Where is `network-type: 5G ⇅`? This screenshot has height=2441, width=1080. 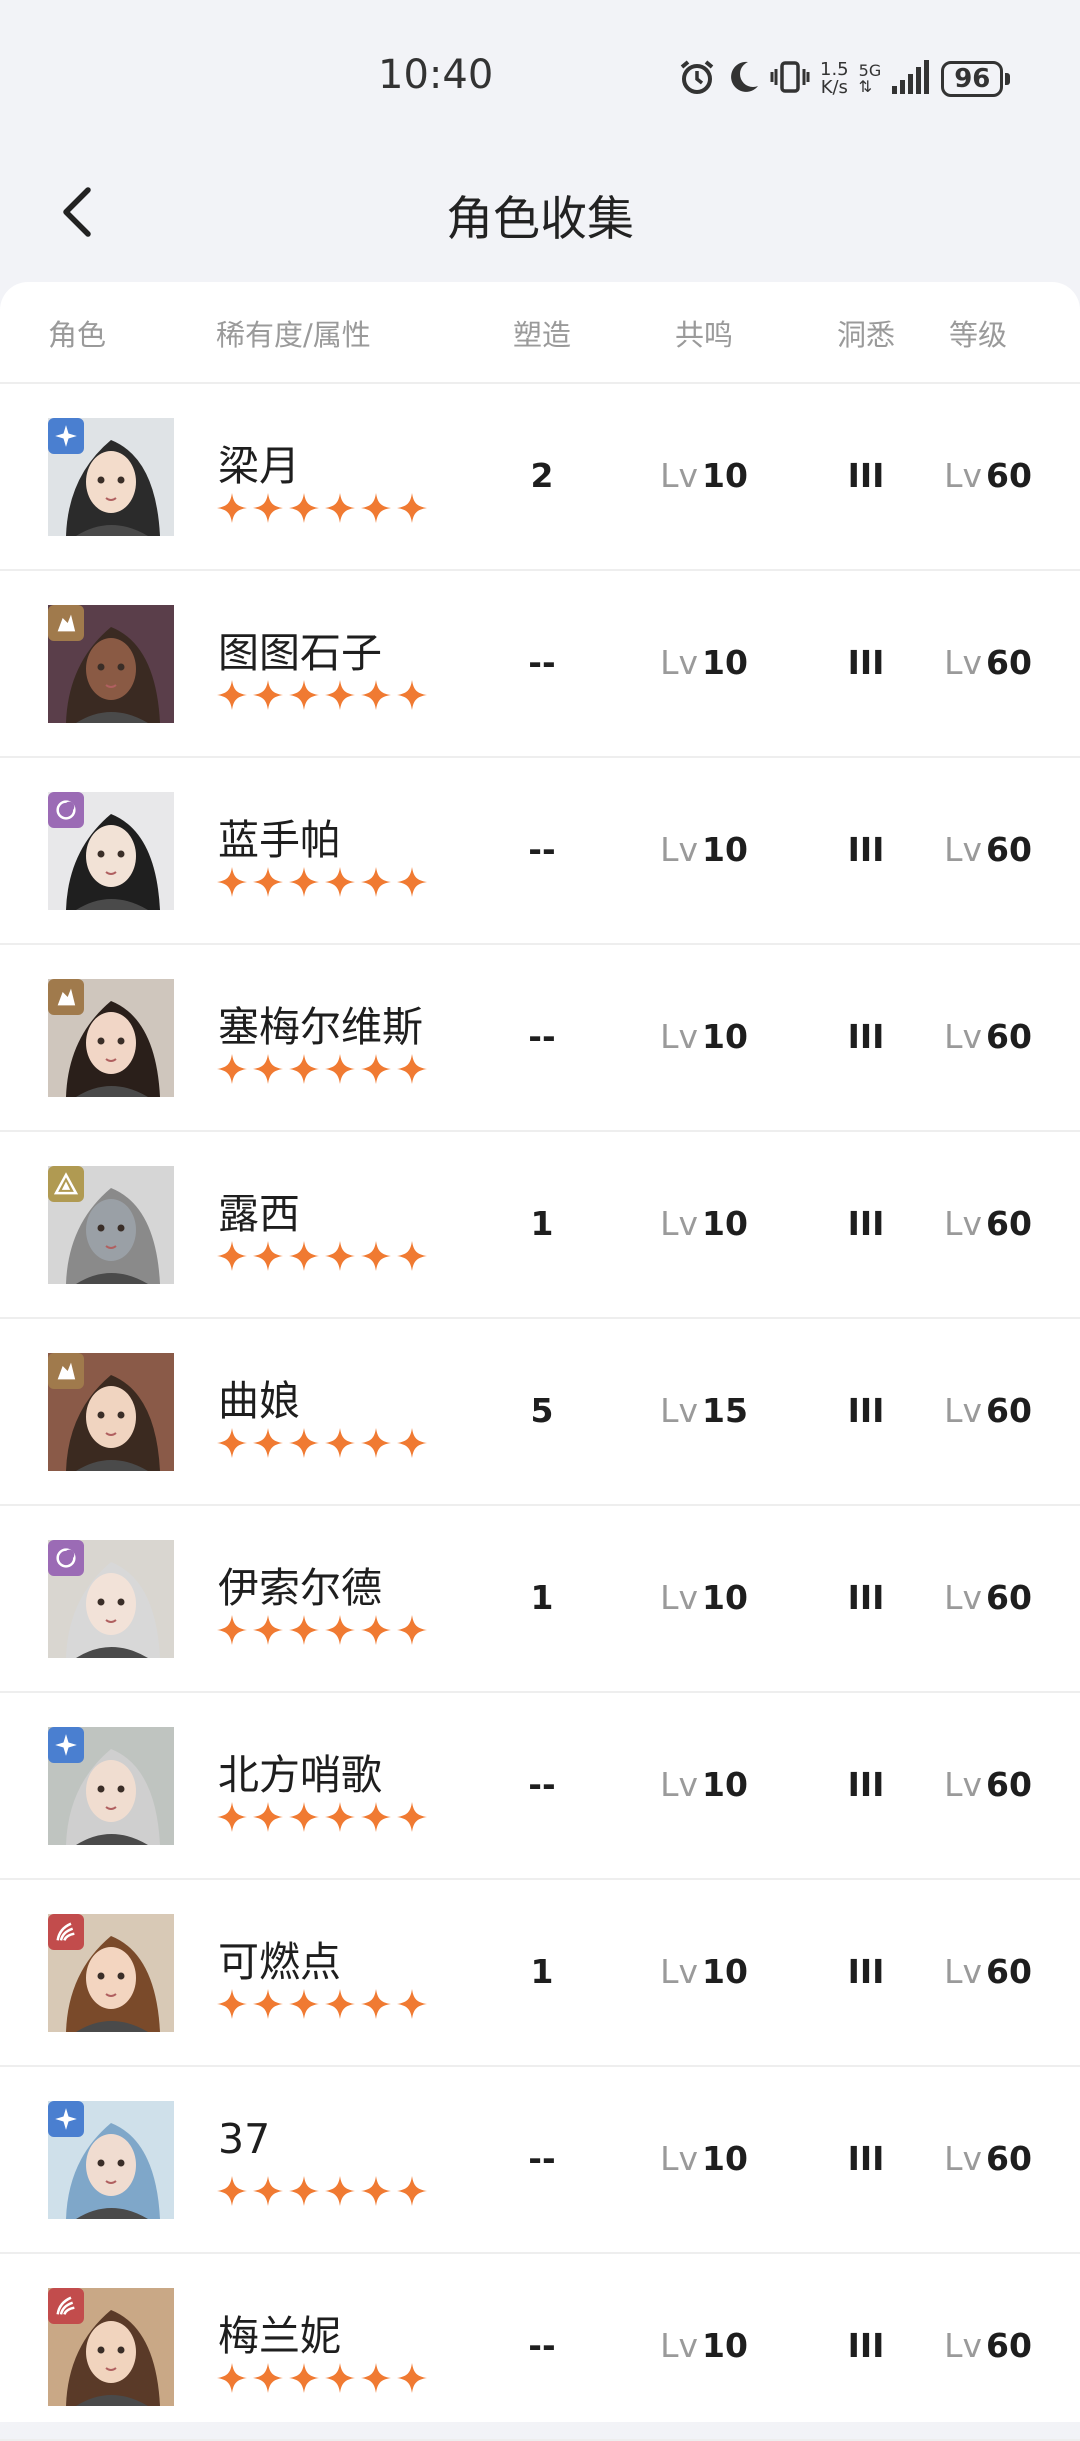 network-type: 5G ⇅ is located at coordinates (870, 78).